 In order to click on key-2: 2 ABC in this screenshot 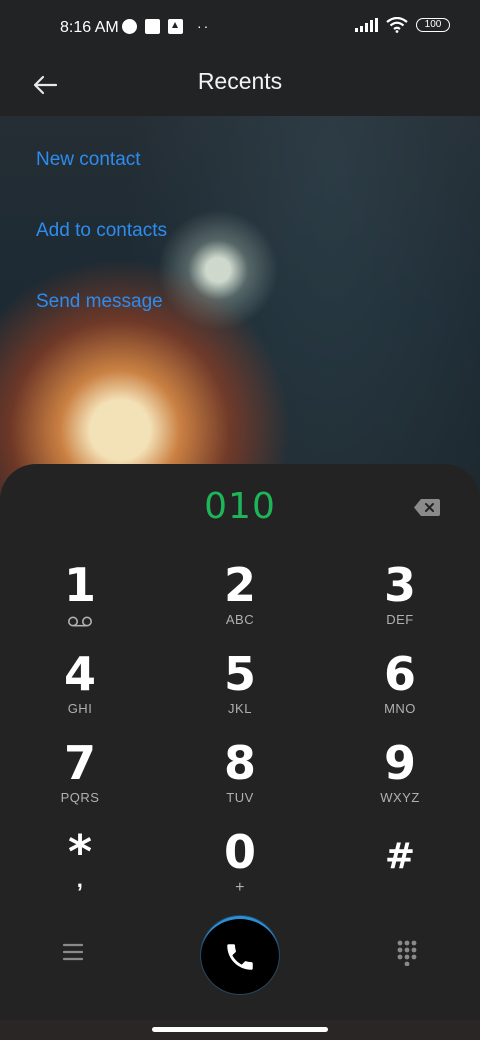, I will do `click(240, 604)`.